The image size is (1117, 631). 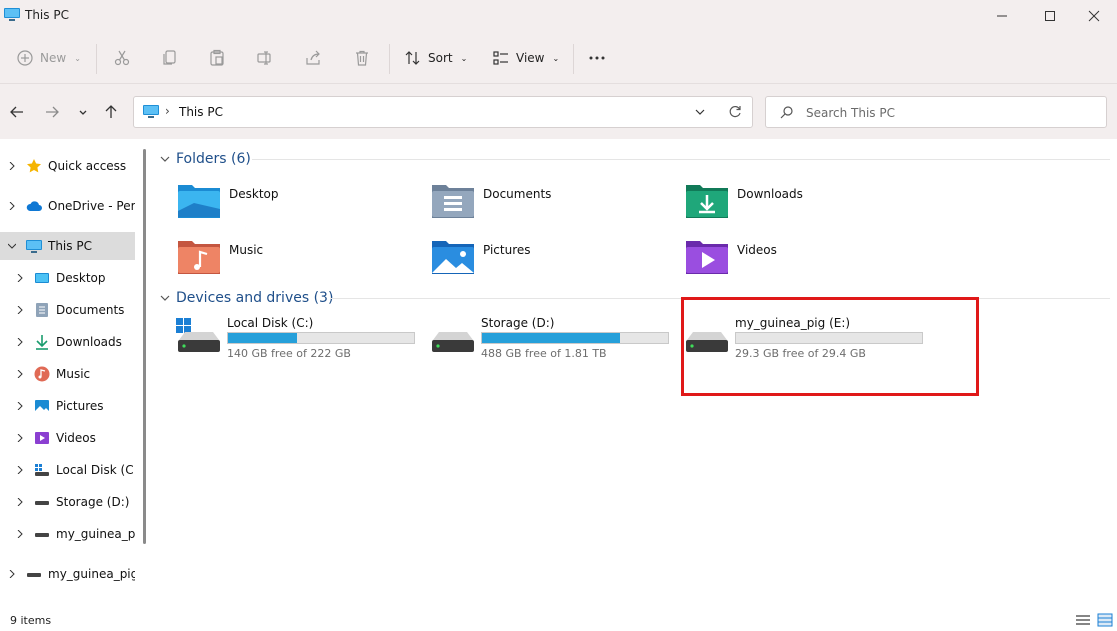 I want to click on status-bar: 9 items, so click(x=558, y=620).